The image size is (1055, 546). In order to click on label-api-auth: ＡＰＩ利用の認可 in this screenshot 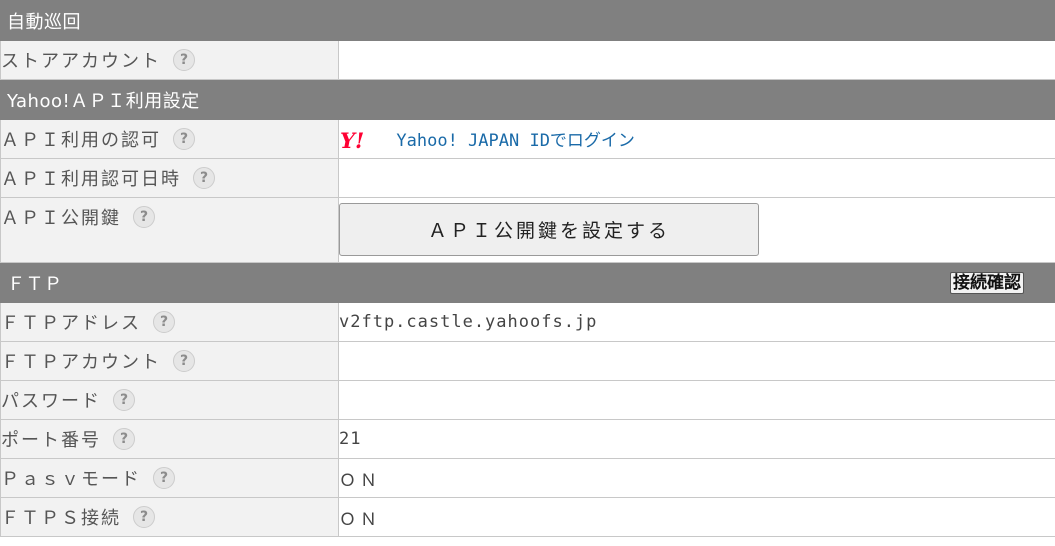, I will do `click(81, 140)`.